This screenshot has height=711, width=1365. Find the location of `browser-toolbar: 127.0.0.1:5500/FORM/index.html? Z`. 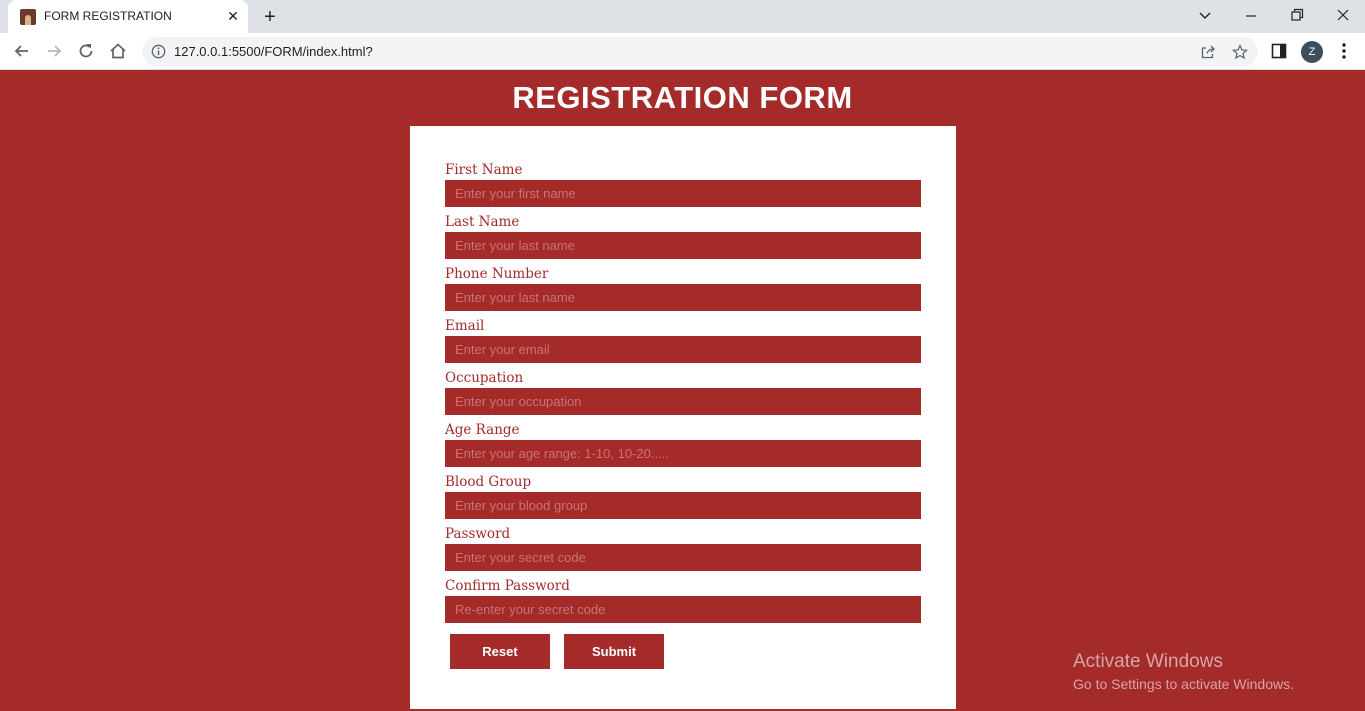

browser-toolbar: 127.0.0.1:5500/FORM/index.html? Z is located at coordinates (682, 51).